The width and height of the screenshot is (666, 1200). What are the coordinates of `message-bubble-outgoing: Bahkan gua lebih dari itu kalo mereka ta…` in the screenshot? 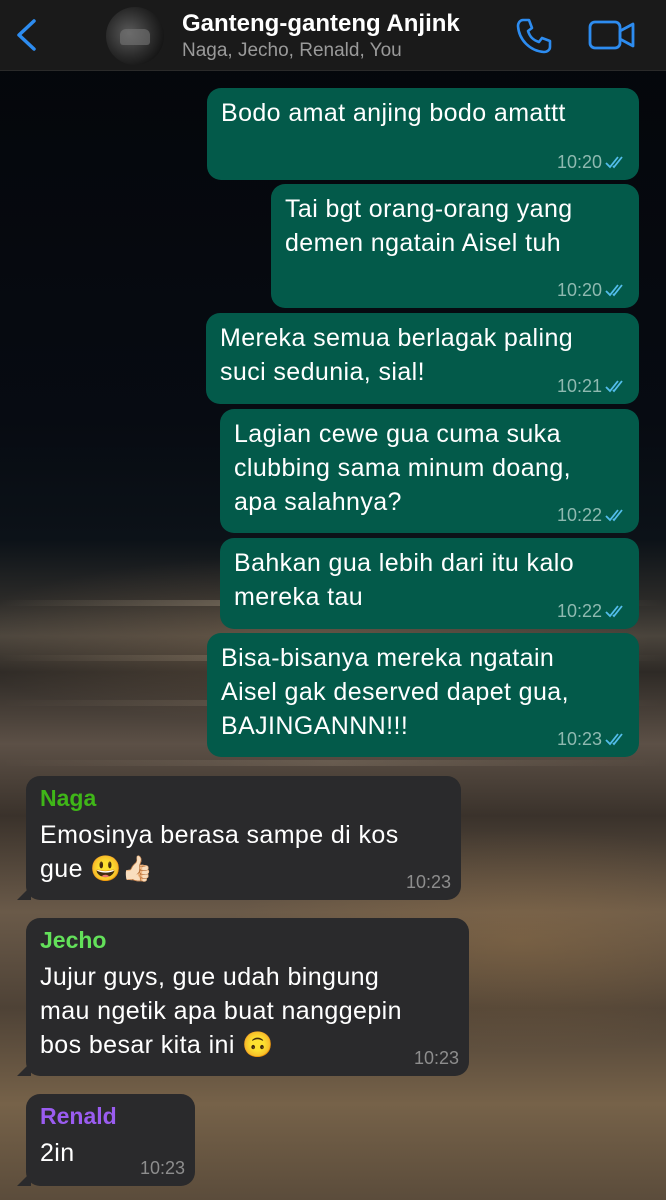 It's located at (429, 583).